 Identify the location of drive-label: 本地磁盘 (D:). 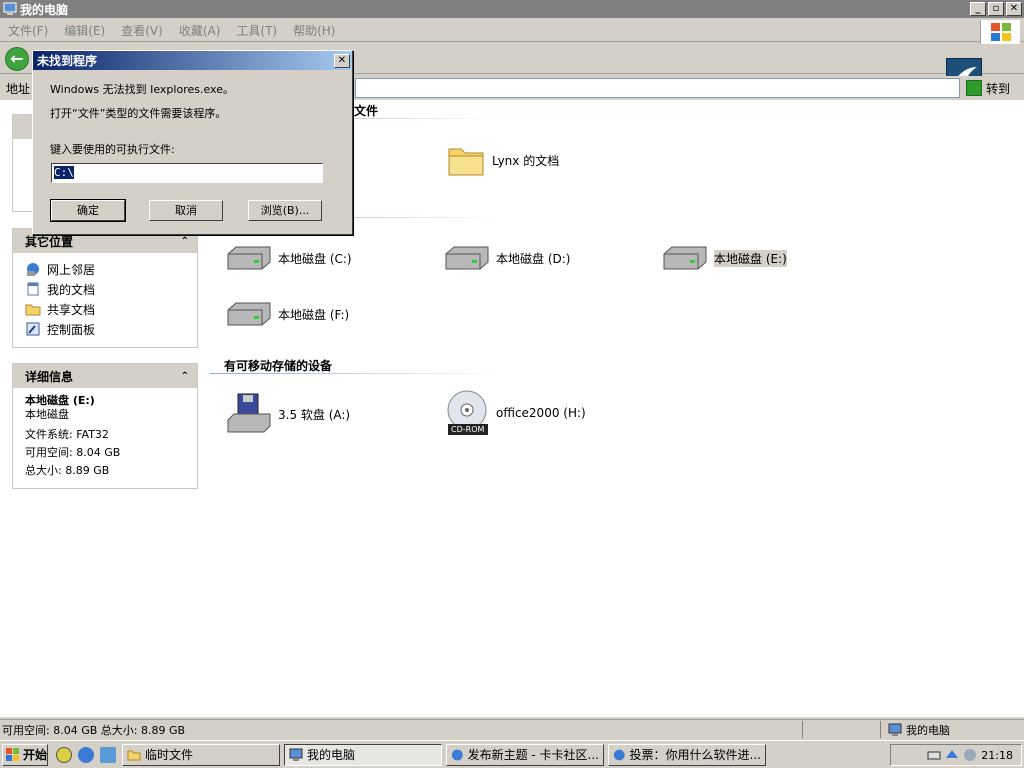
(533, 258).